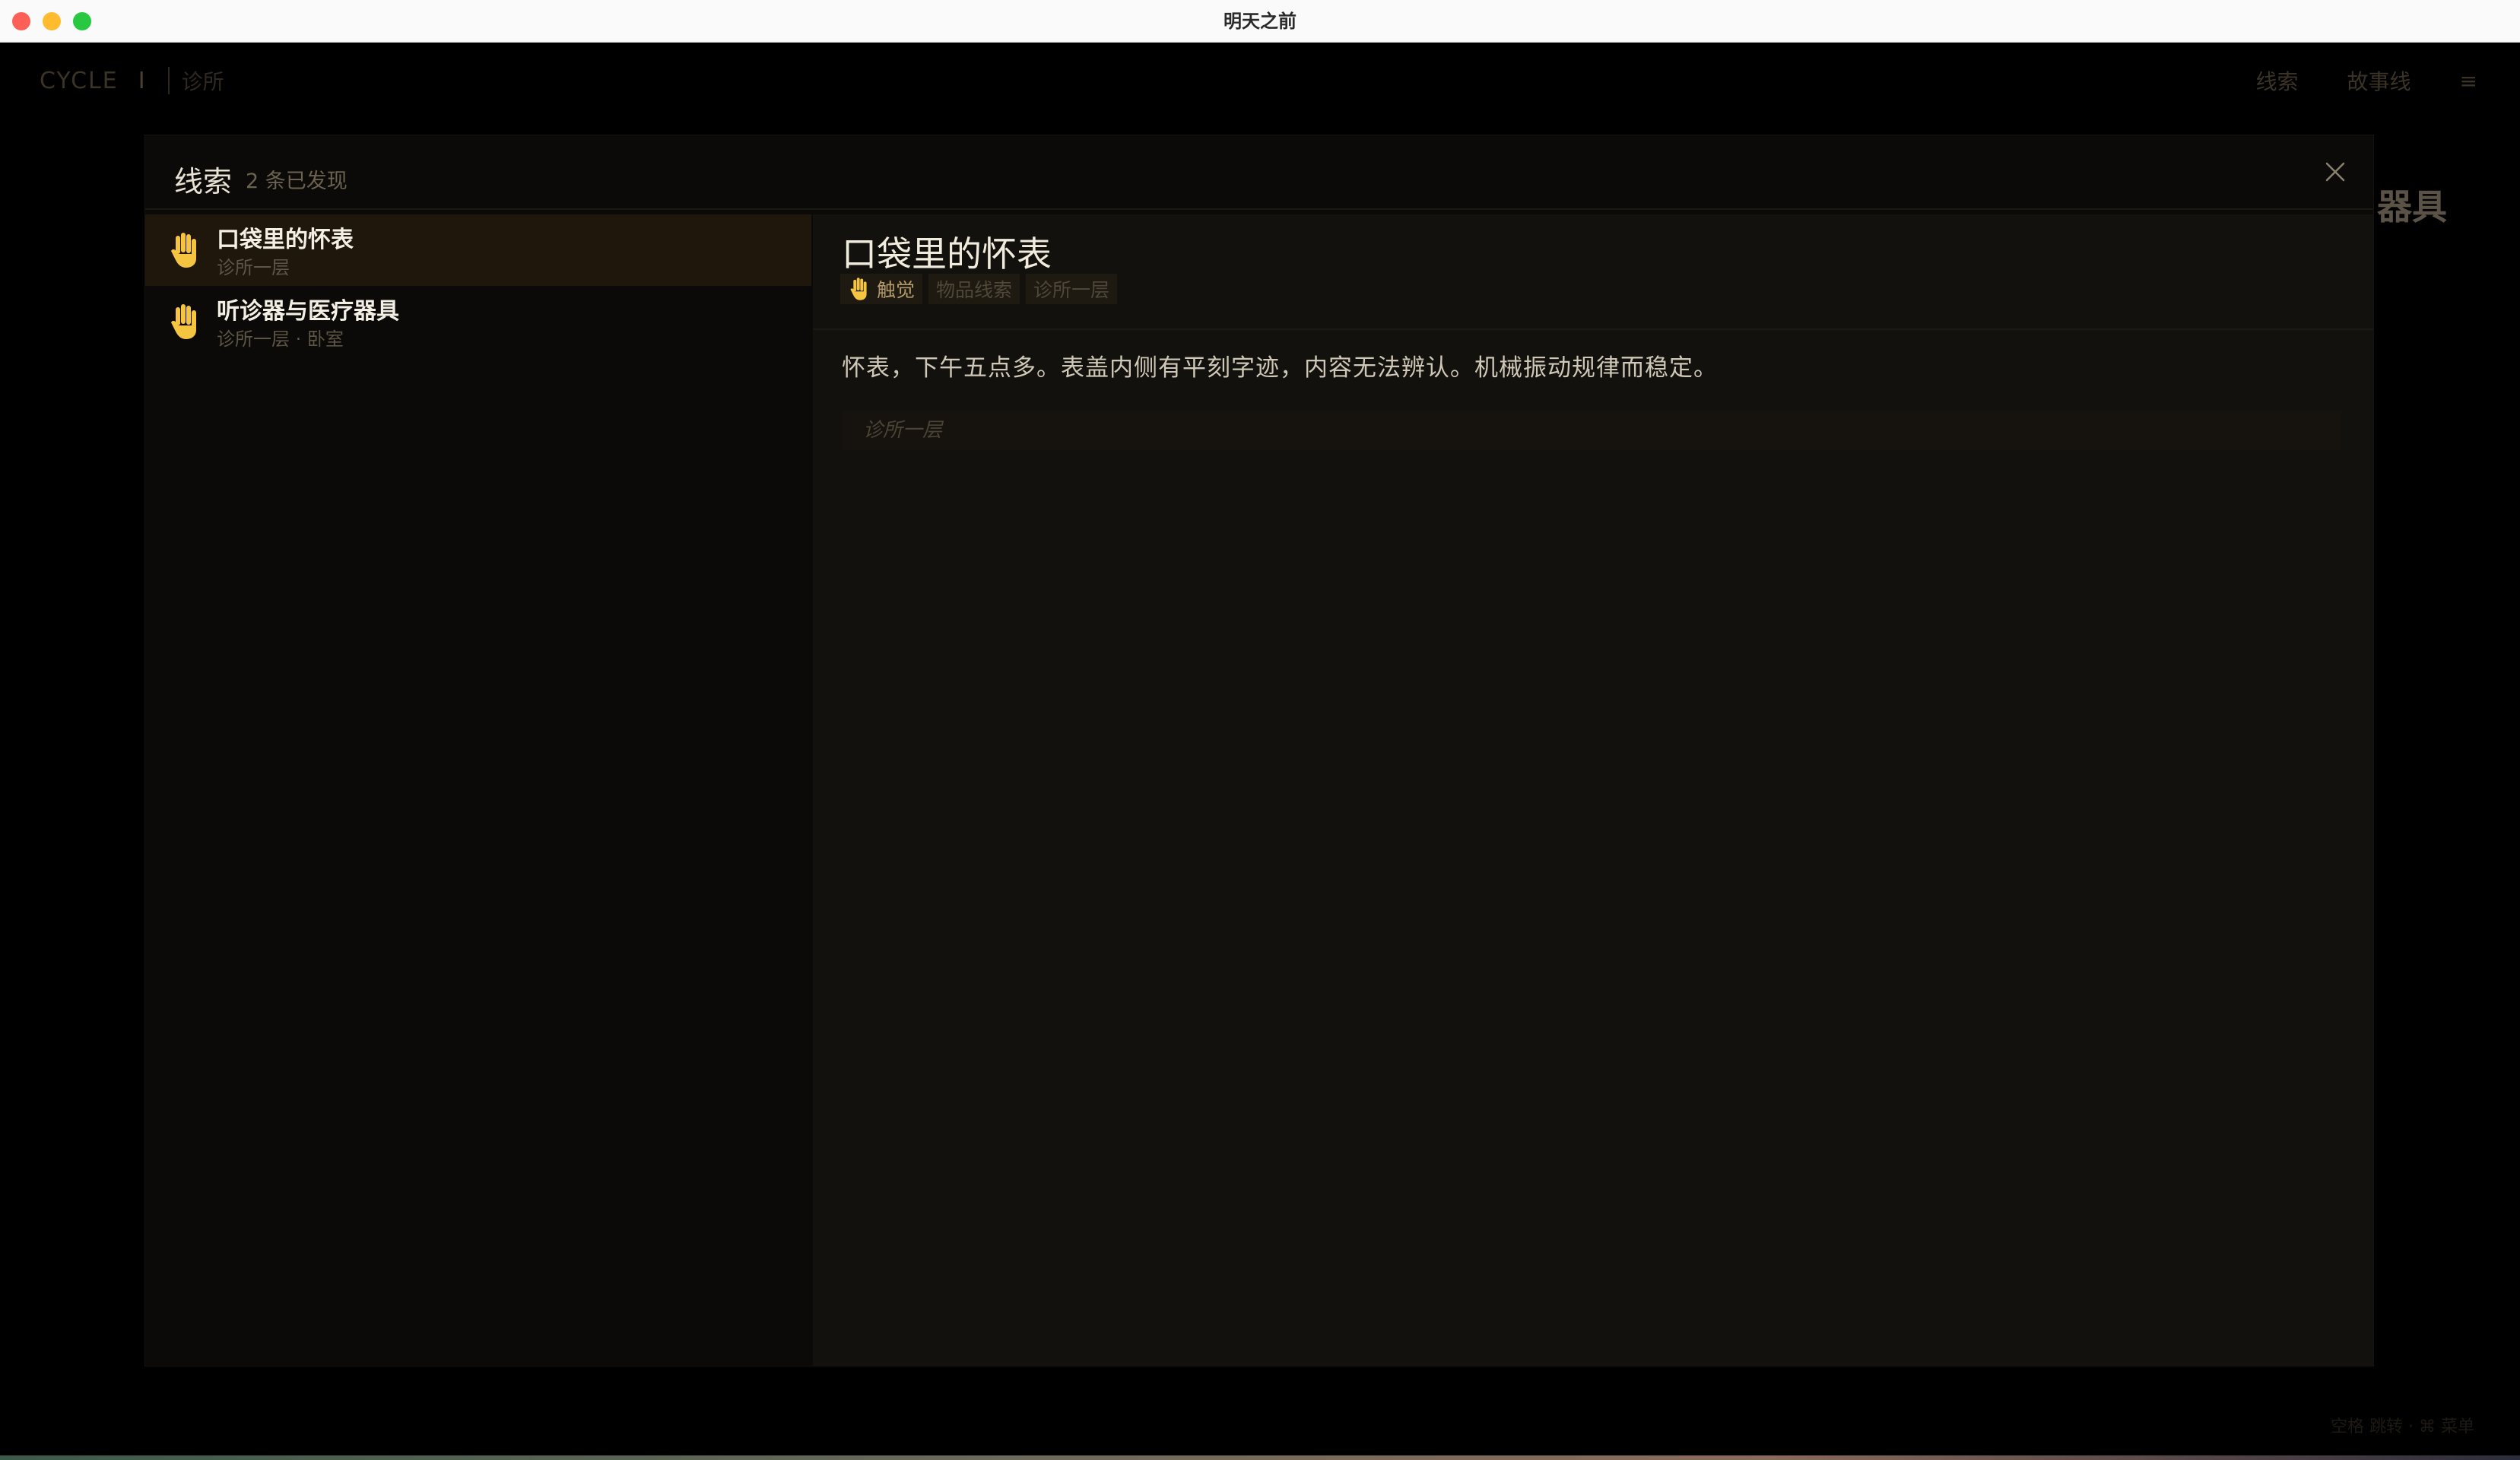 This screenshot has width=2520, height=1460. Describe the element at coordinates (2379, 80) in the screenshot. I see `nav-storyline-button: 故事线` at that location.